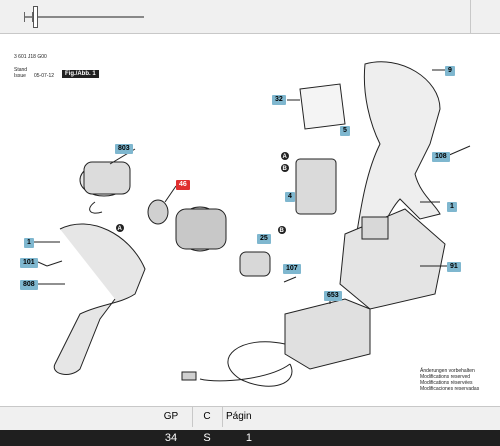 This screenshot has width=500, height=446. I want to click on part-label: 808, so click(29, 285).